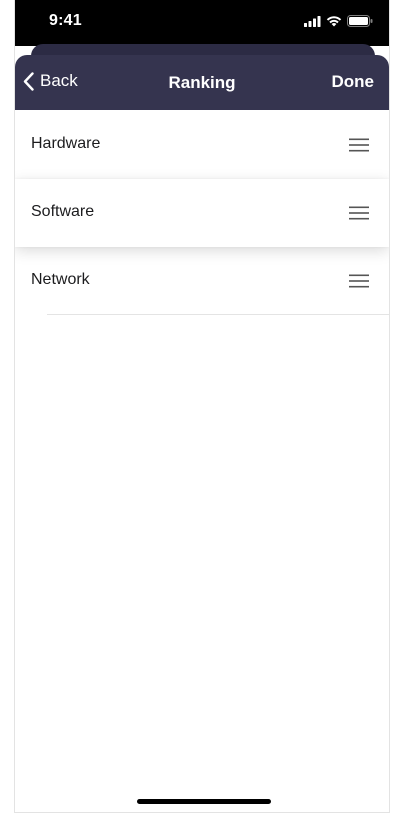 This screenshot has height=814, width=410. Describe the element at coordinates (63, 211) in the screenshot. I see `list-item-label: Software` at that location.